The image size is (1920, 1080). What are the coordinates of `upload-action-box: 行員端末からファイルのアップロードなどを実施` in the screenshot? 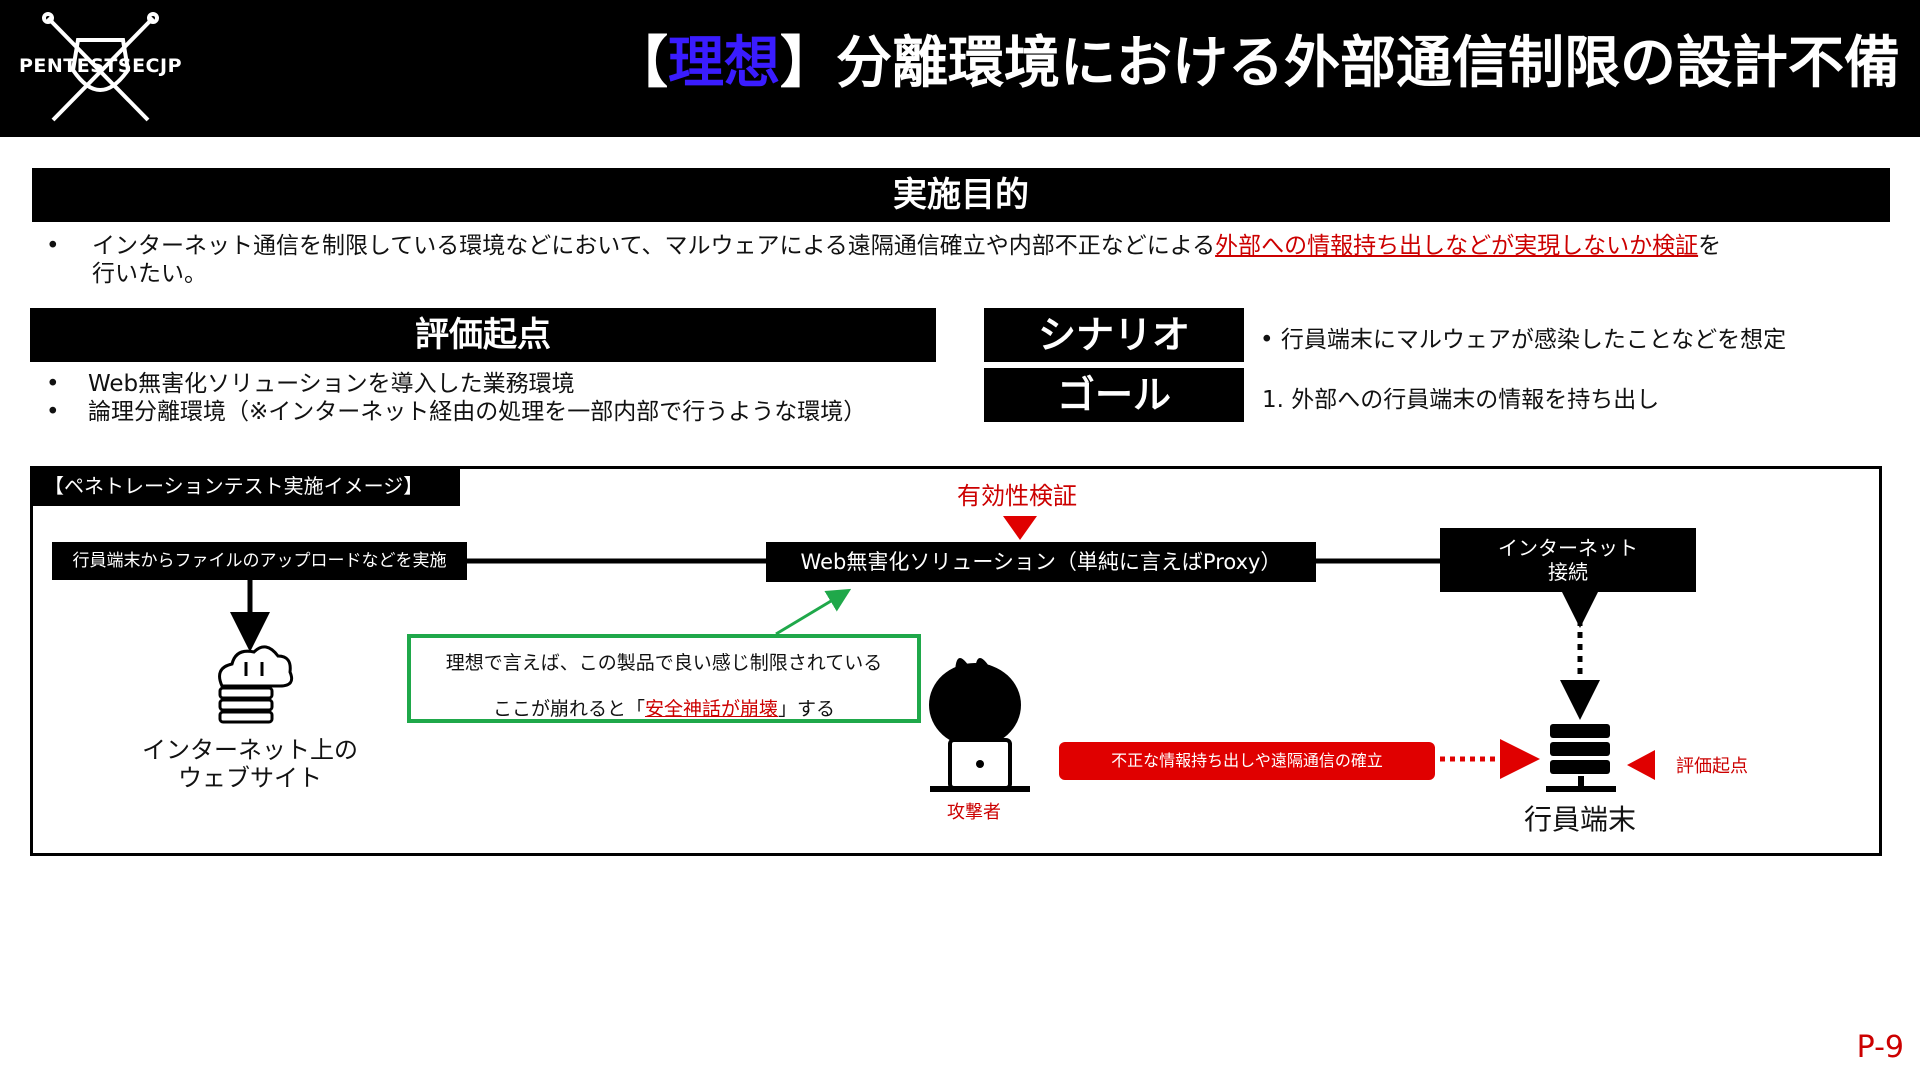 It's located at (259, 561).